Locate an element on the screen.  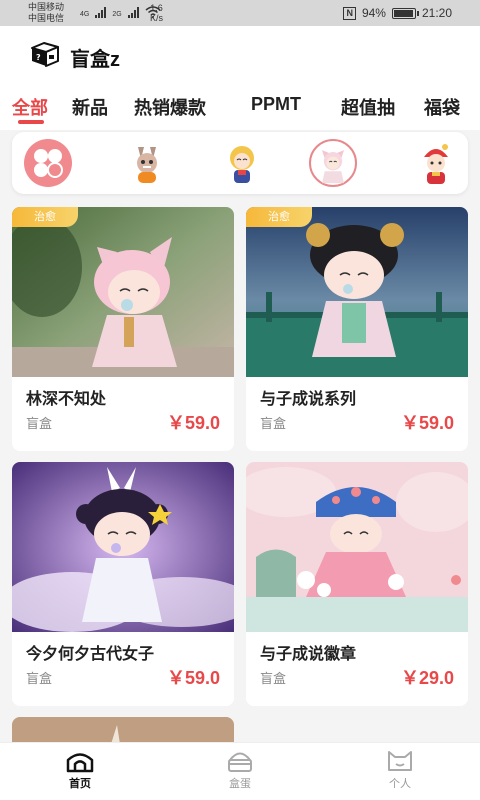
tab-lucky-bag: 福袋 is located at coordinates (442, 107).